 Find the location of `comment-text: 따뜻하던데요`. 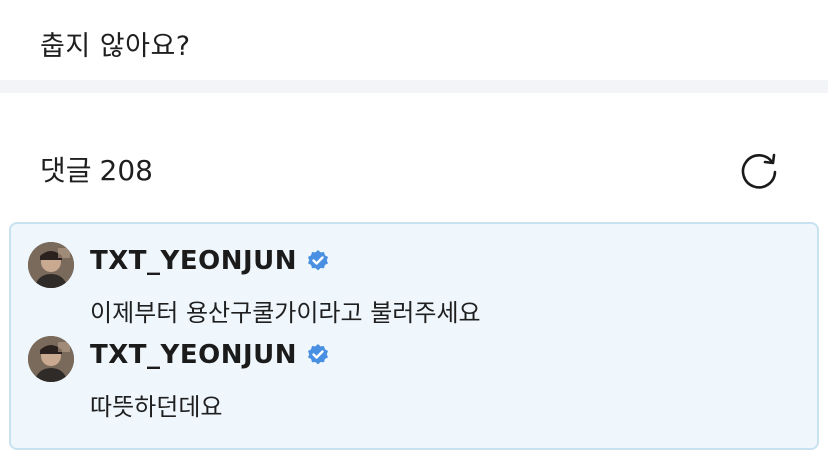

comment-text: 따뜻하던데요 is located at coordinates (156, 407).